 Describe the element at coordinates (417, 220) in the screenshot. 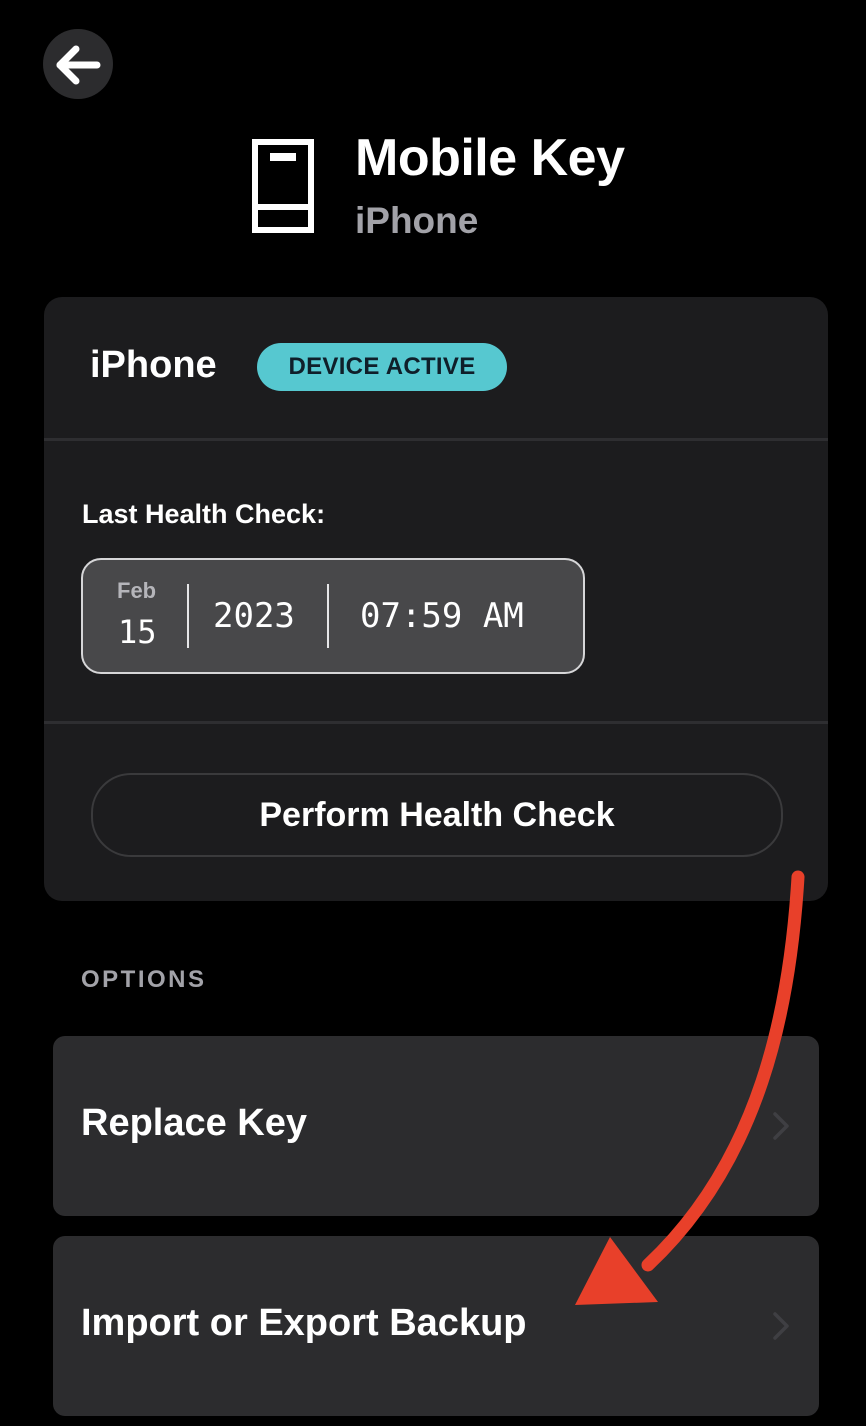

I see `page-subtitle: iPhone` at that location.